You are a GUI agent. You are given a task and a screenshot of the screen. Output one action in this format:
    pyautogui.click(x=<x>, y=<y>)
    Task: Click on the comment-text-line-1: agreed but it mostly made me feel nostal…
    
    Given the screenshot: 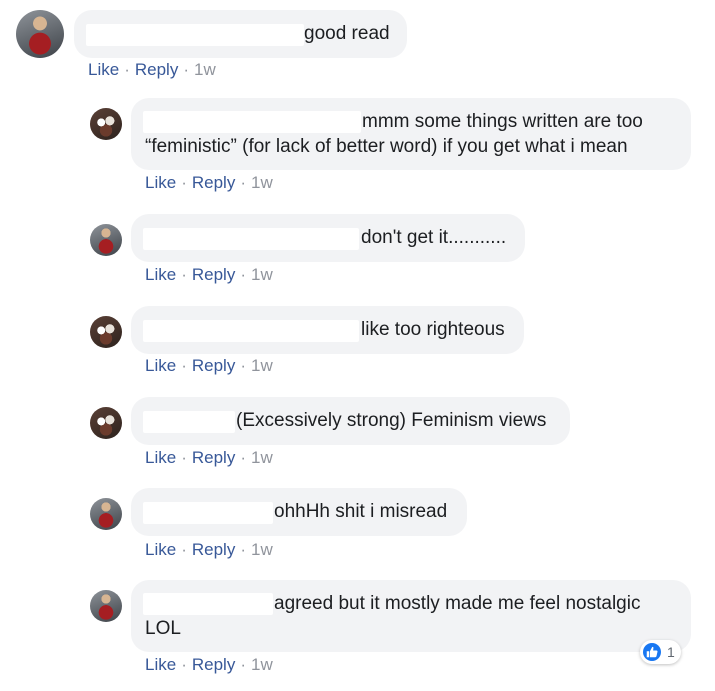 What is the action you would take?
    pyautogui.click(x=457, y=603)
    